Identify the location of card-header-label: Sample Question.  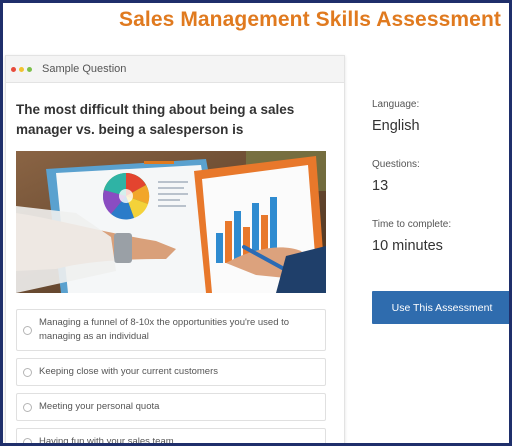
(84, 69).